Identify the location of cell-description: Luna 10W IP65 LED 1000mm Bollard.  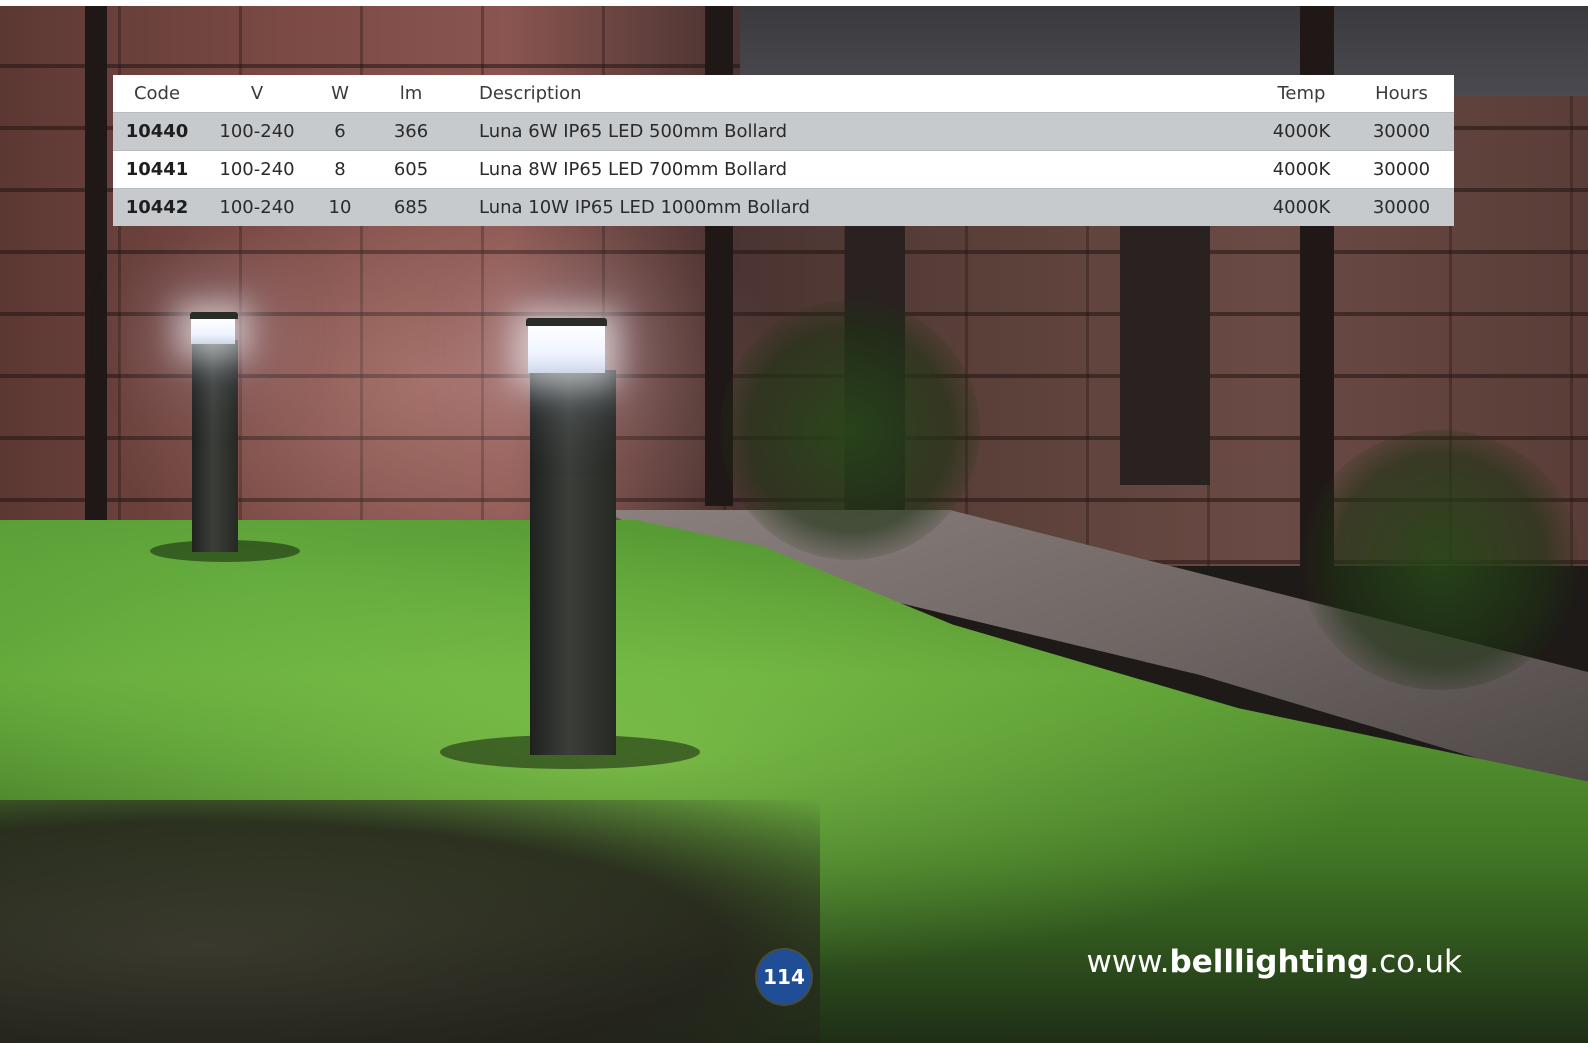
(854, 207).